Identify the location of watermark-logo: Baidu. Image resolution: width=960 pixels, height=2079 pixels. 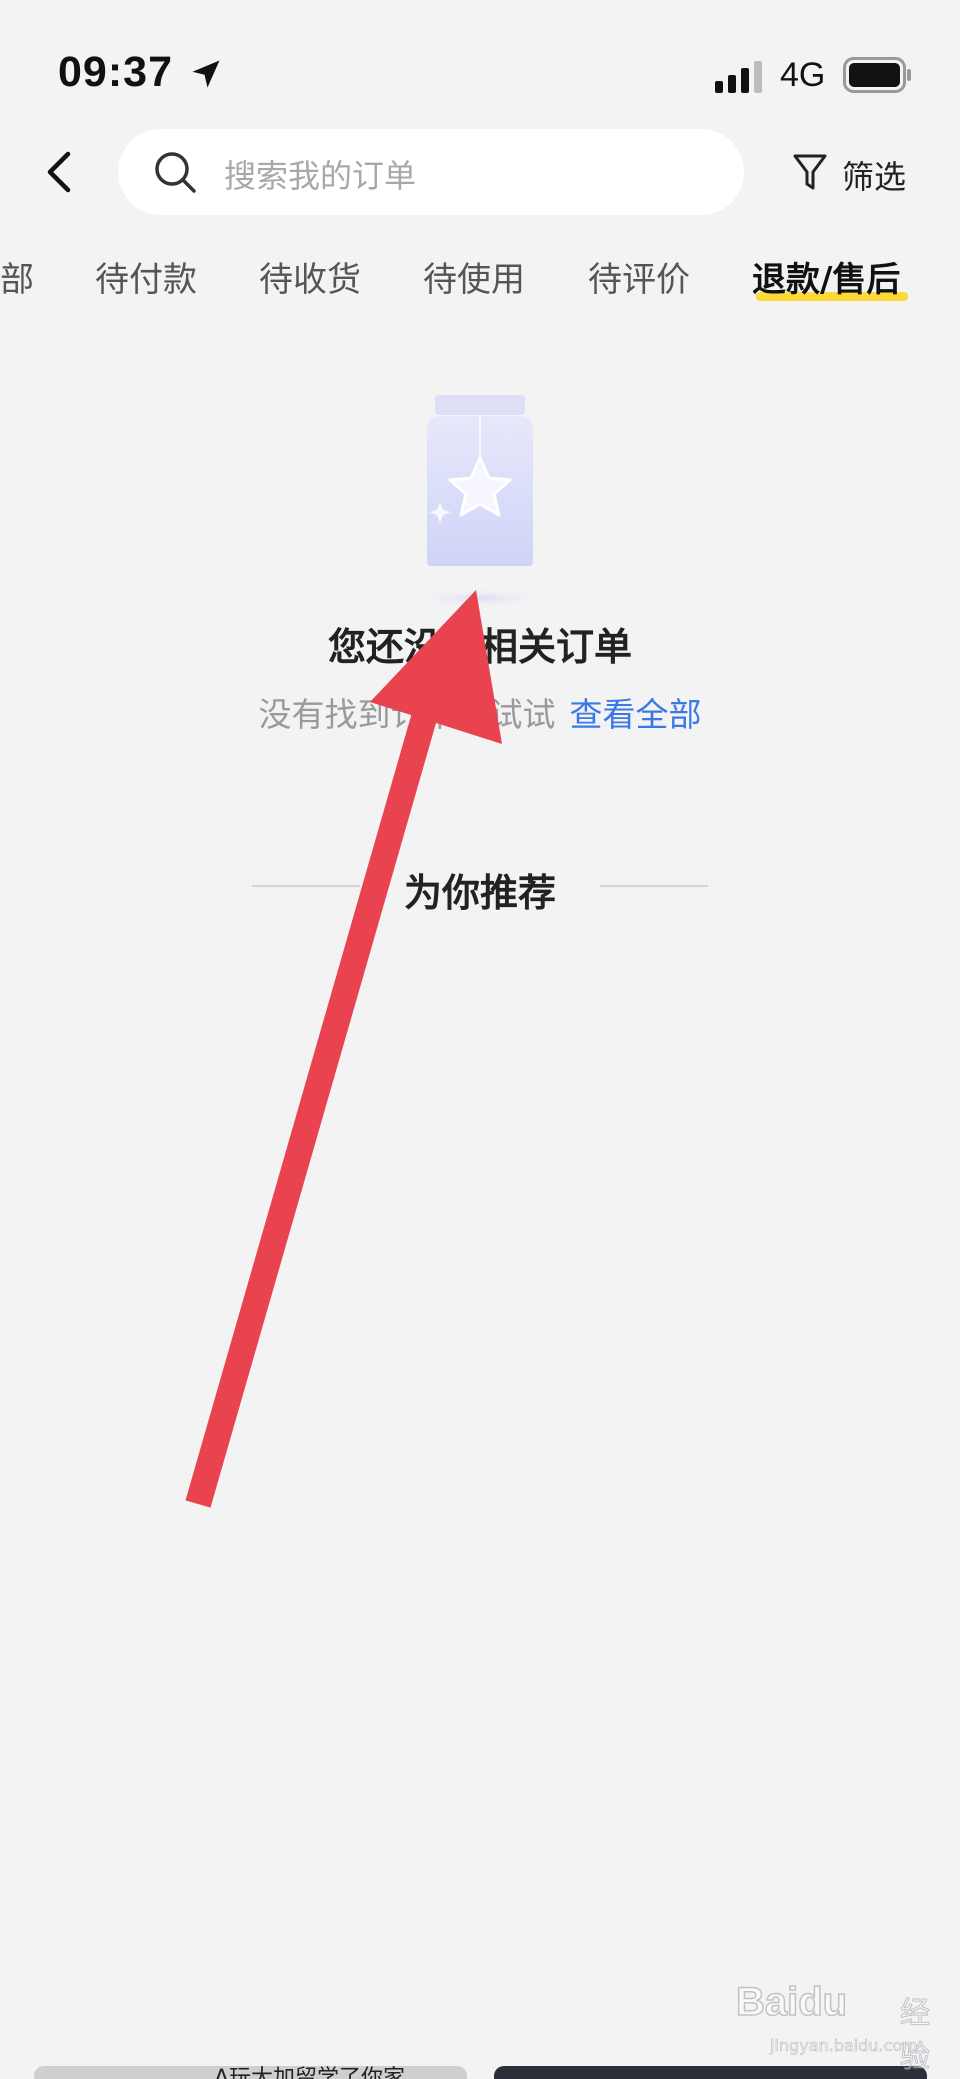
(791, 2002).